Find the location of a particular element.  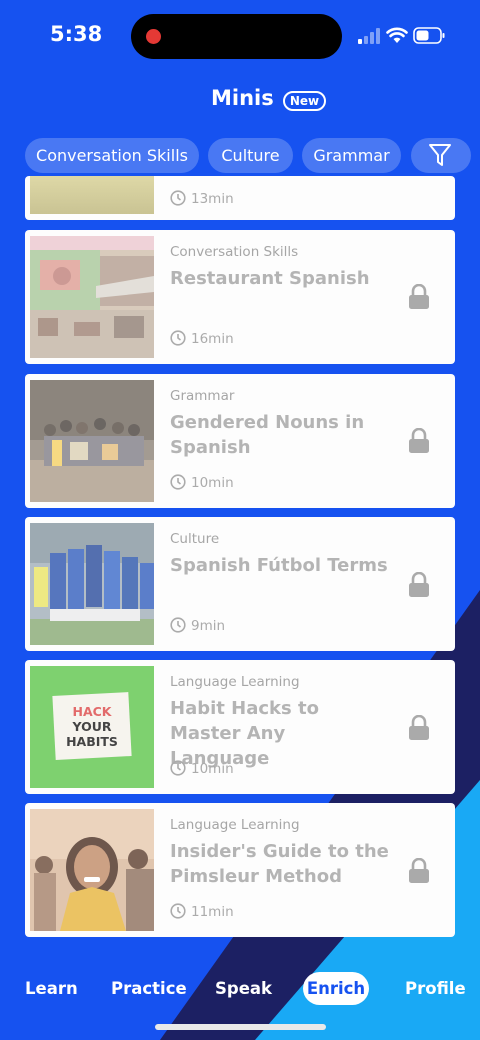

page-header: Minis New is located at coordinates (240, 102).